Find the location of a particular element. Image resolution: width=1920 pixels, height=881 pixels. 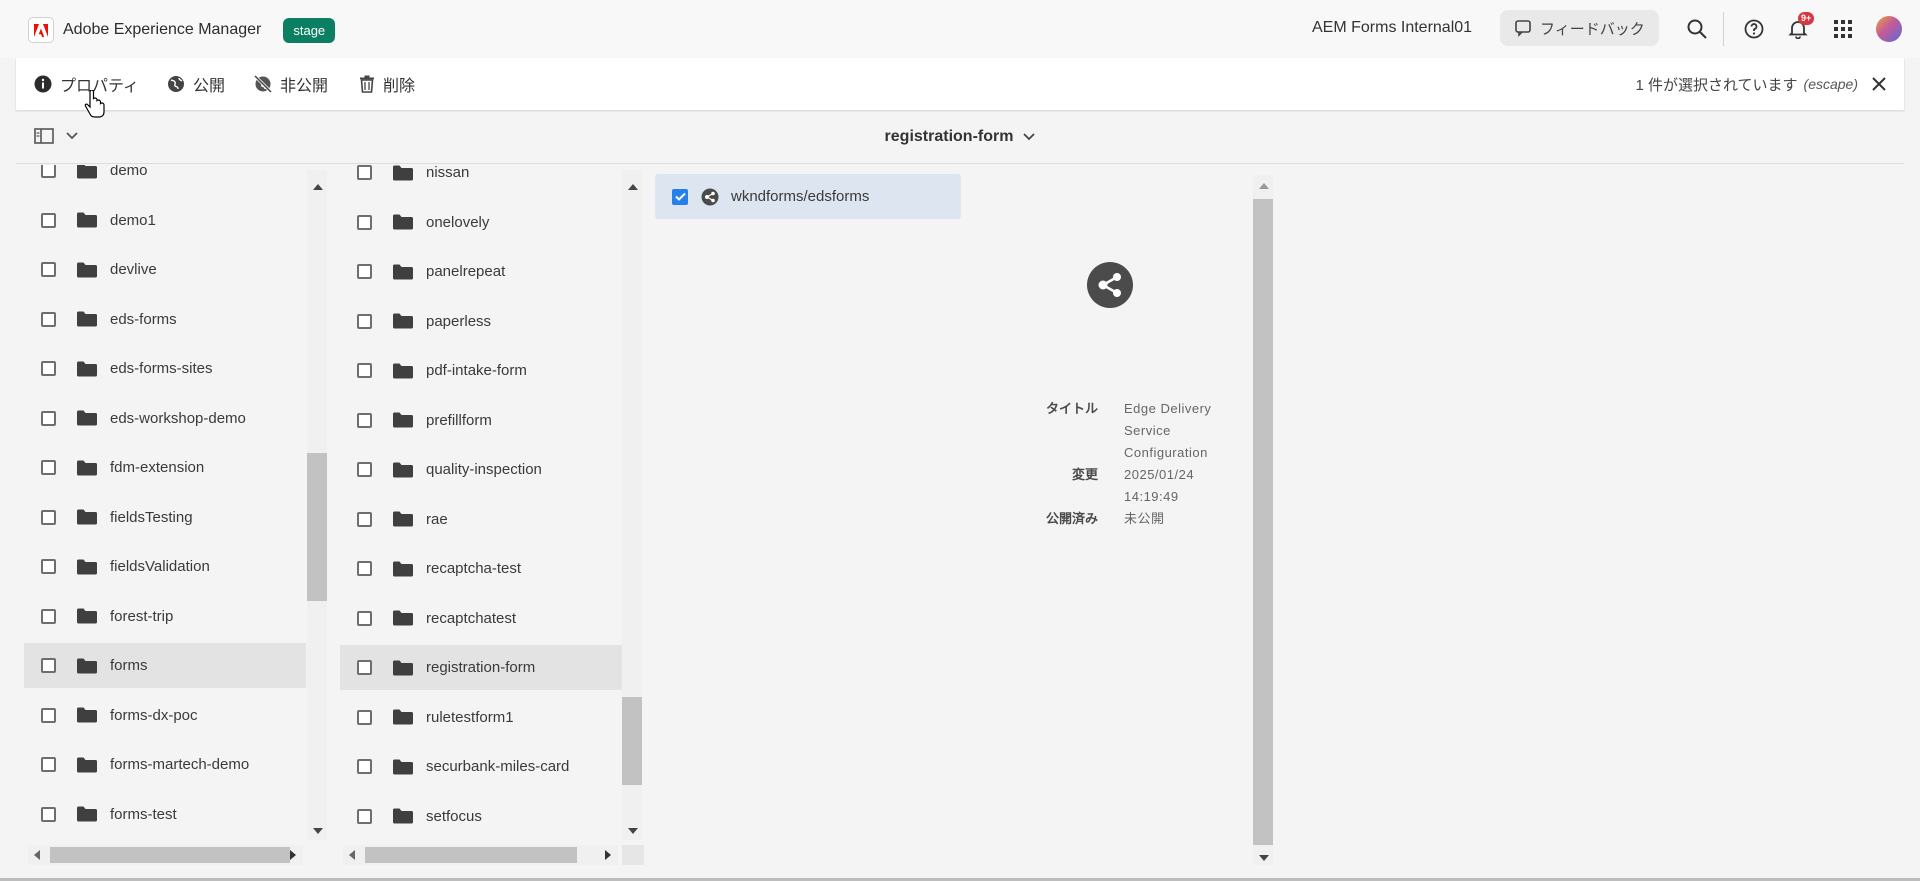

list-item: forms-dx-poc is located at coordinates (165, 715).